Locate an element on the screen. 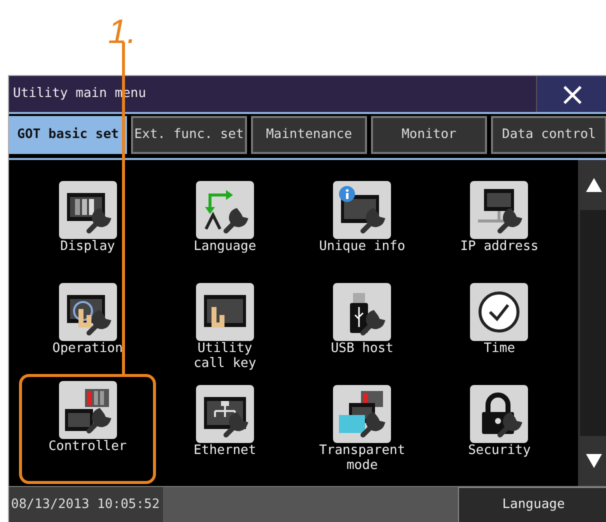 The height and width of the screenshot is (522, 606). menu-item: Utility call key is located at coordinates (225, 327).